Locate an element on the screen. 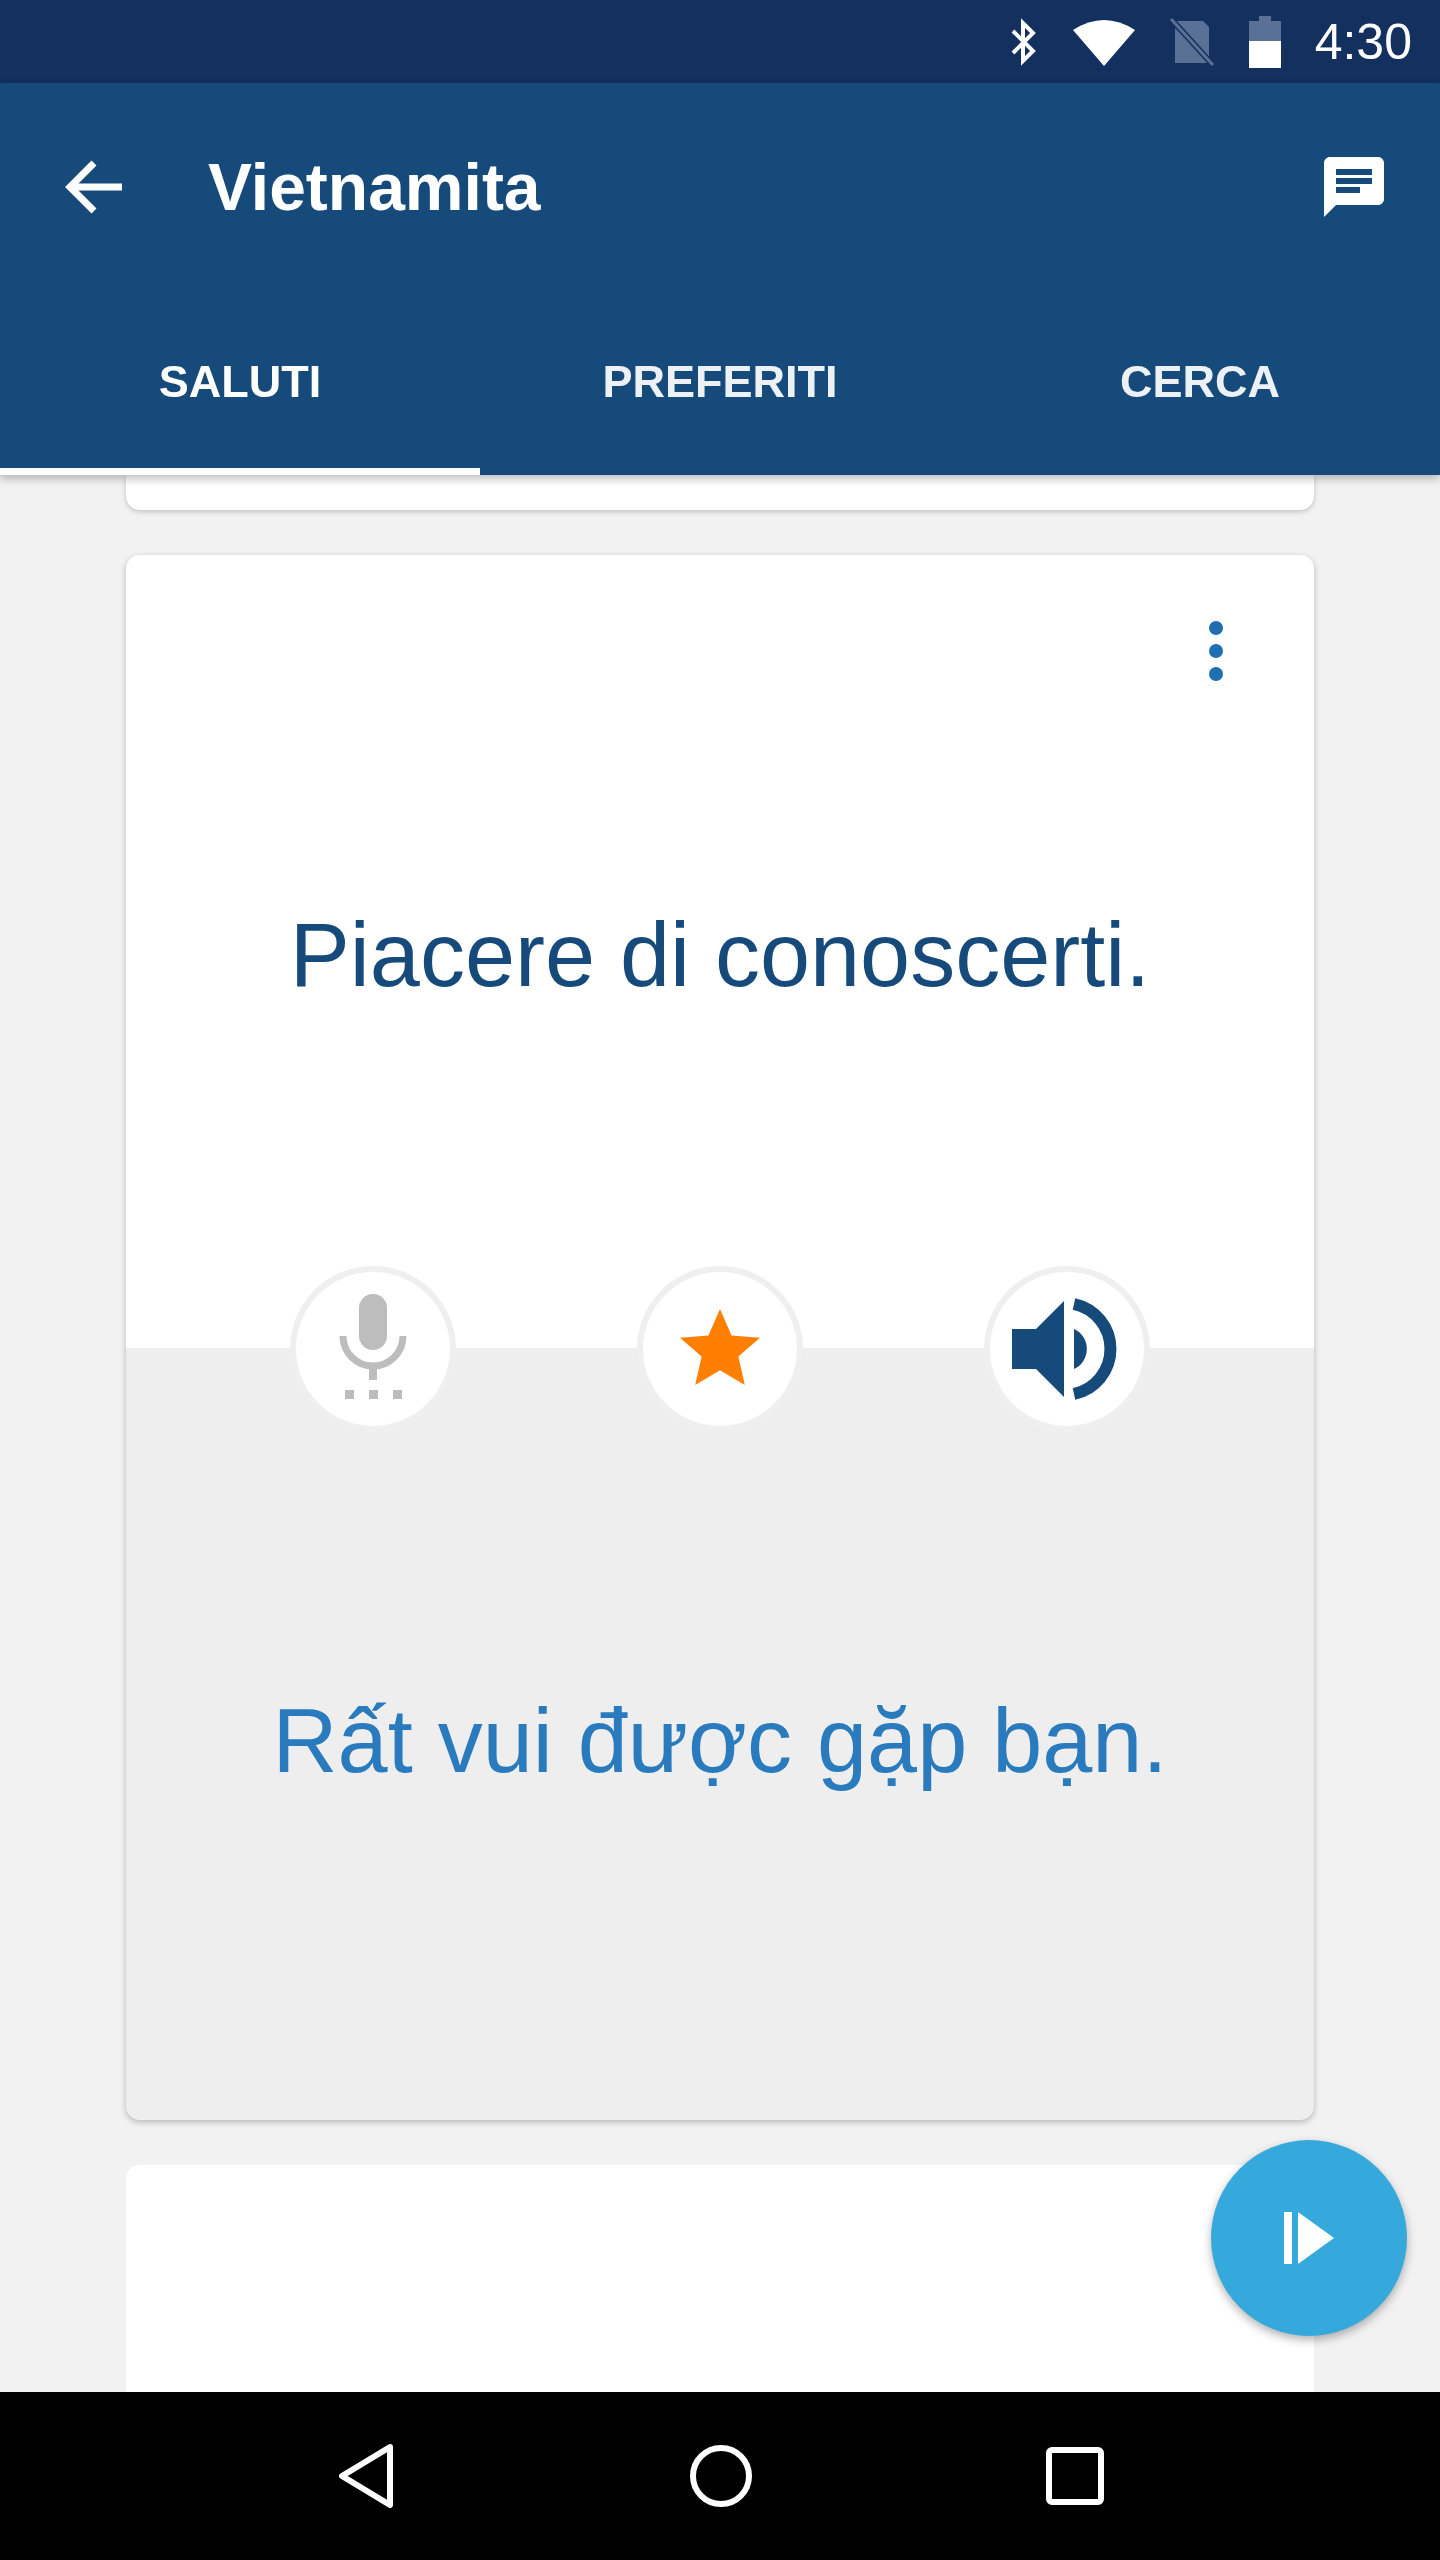  tab: CERCA is located at coordinates (1200, 382).